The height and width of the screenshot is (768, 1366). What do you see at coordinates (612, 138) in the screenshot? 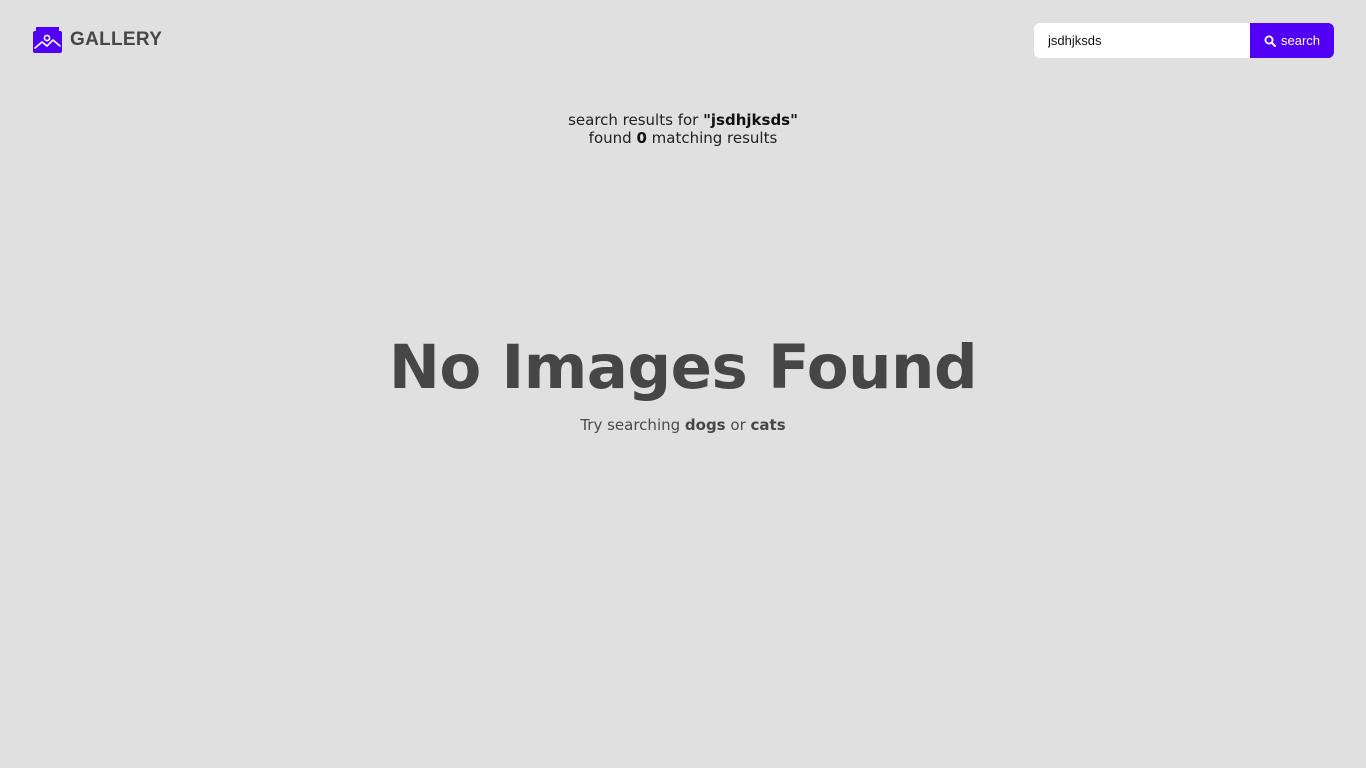
I see `results-found-prefix: found` at bounding box center [612, 138].